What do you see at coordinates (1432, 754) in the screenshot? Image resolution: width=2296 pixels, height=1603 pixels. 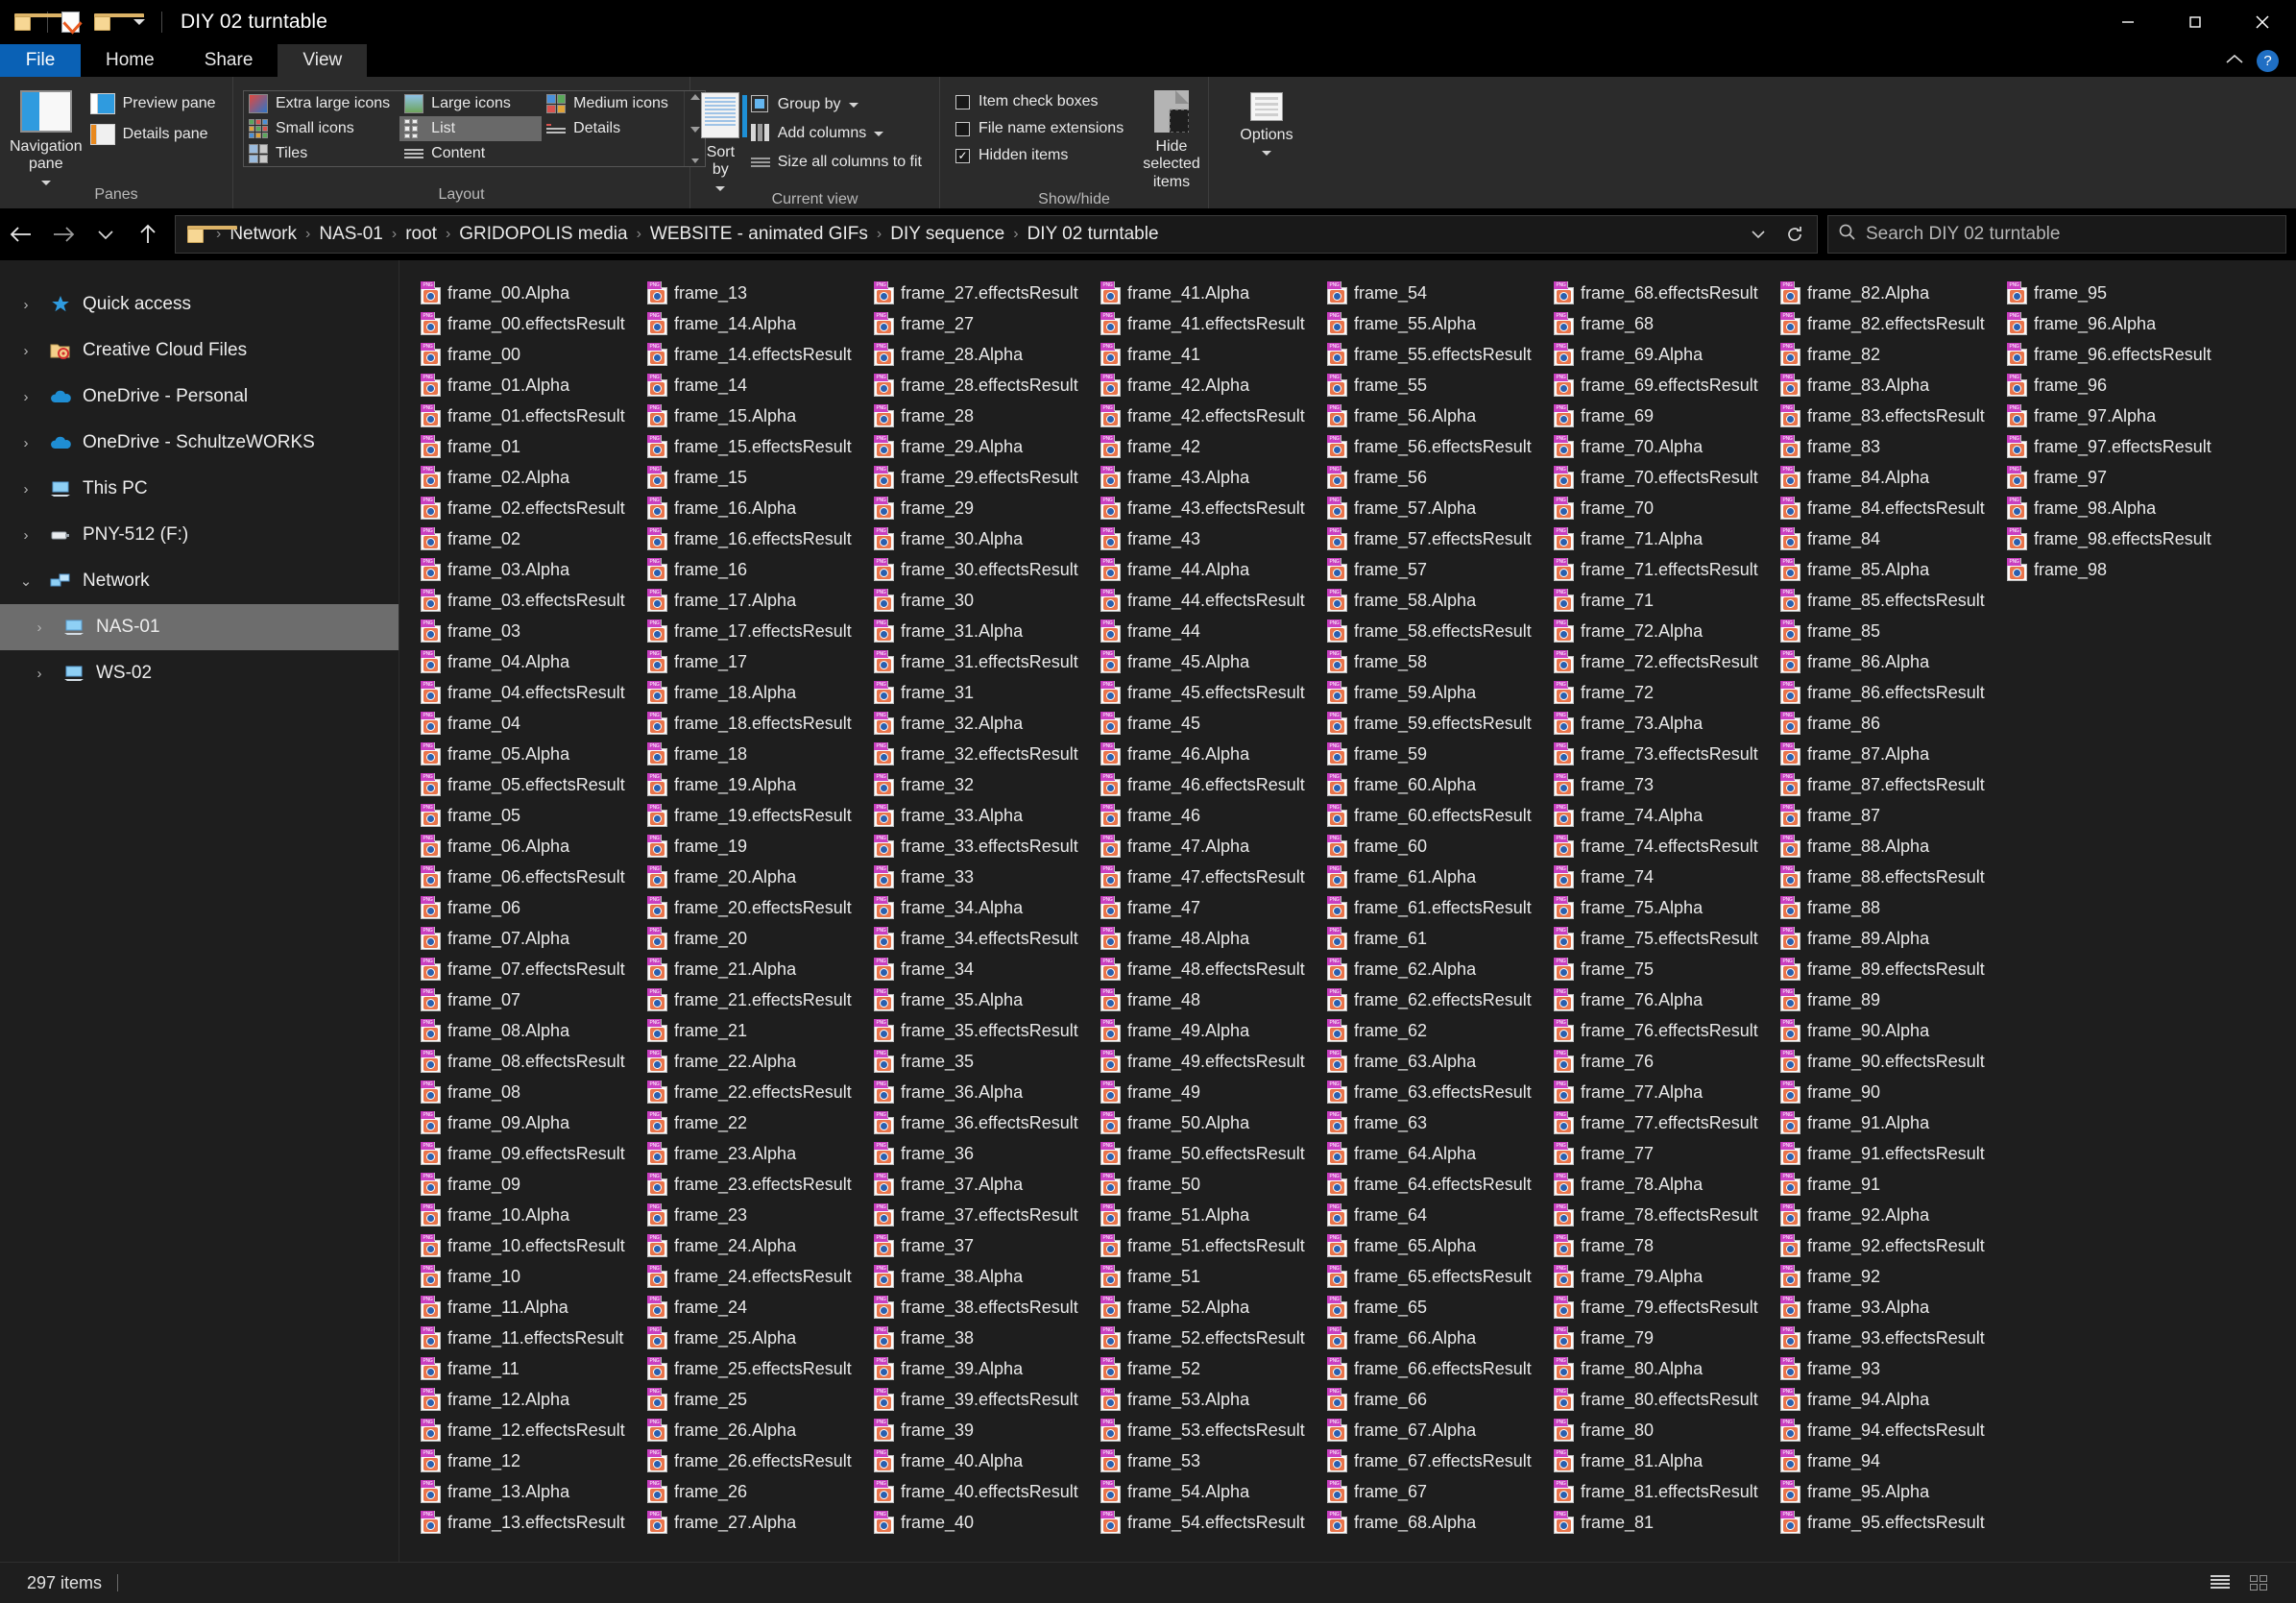 I see `file-list-item: PNG frame_59` at bounding box center [1432, 754].